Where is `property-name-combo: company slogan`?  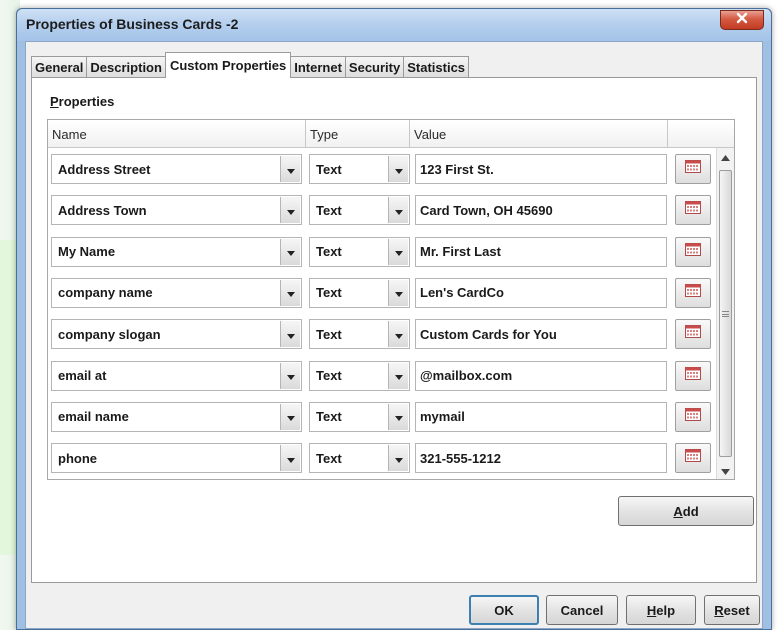
property-name-combo: company slogan is located at coordinates (176, 334).